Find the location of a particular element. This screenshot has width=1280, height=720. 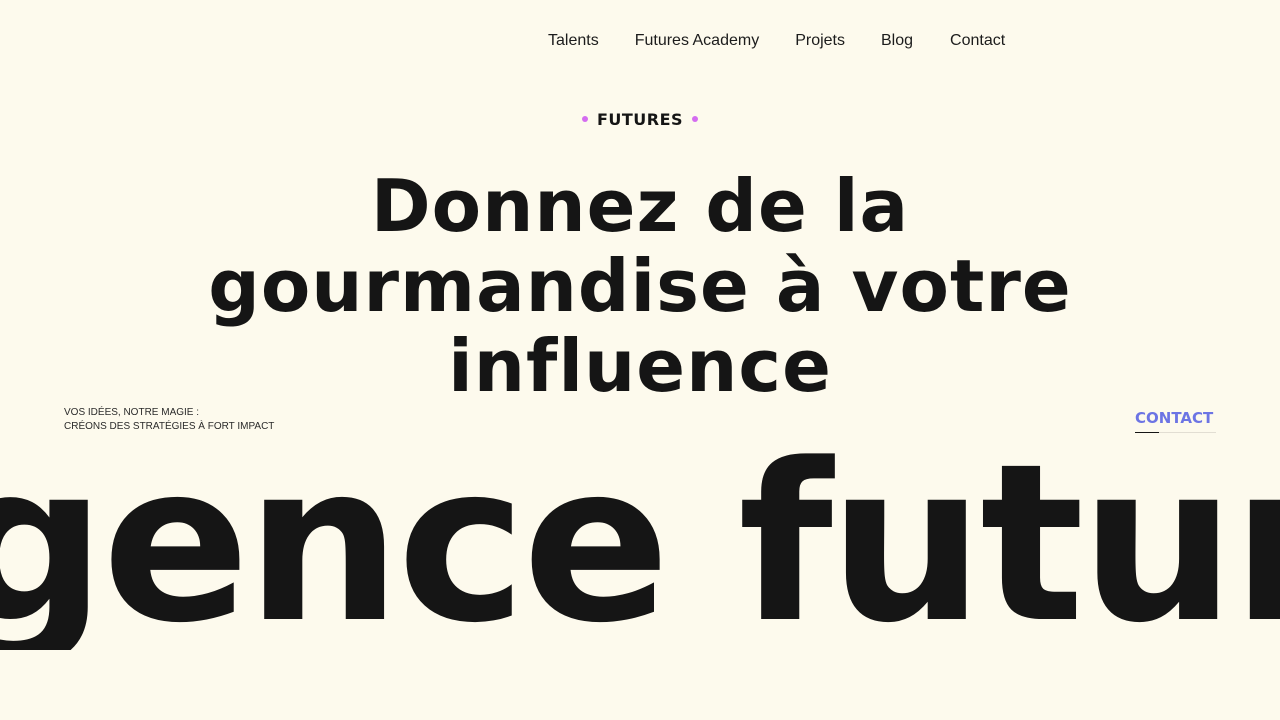

contact-button-label: CONTACT is located at coordinates (1174, 418).